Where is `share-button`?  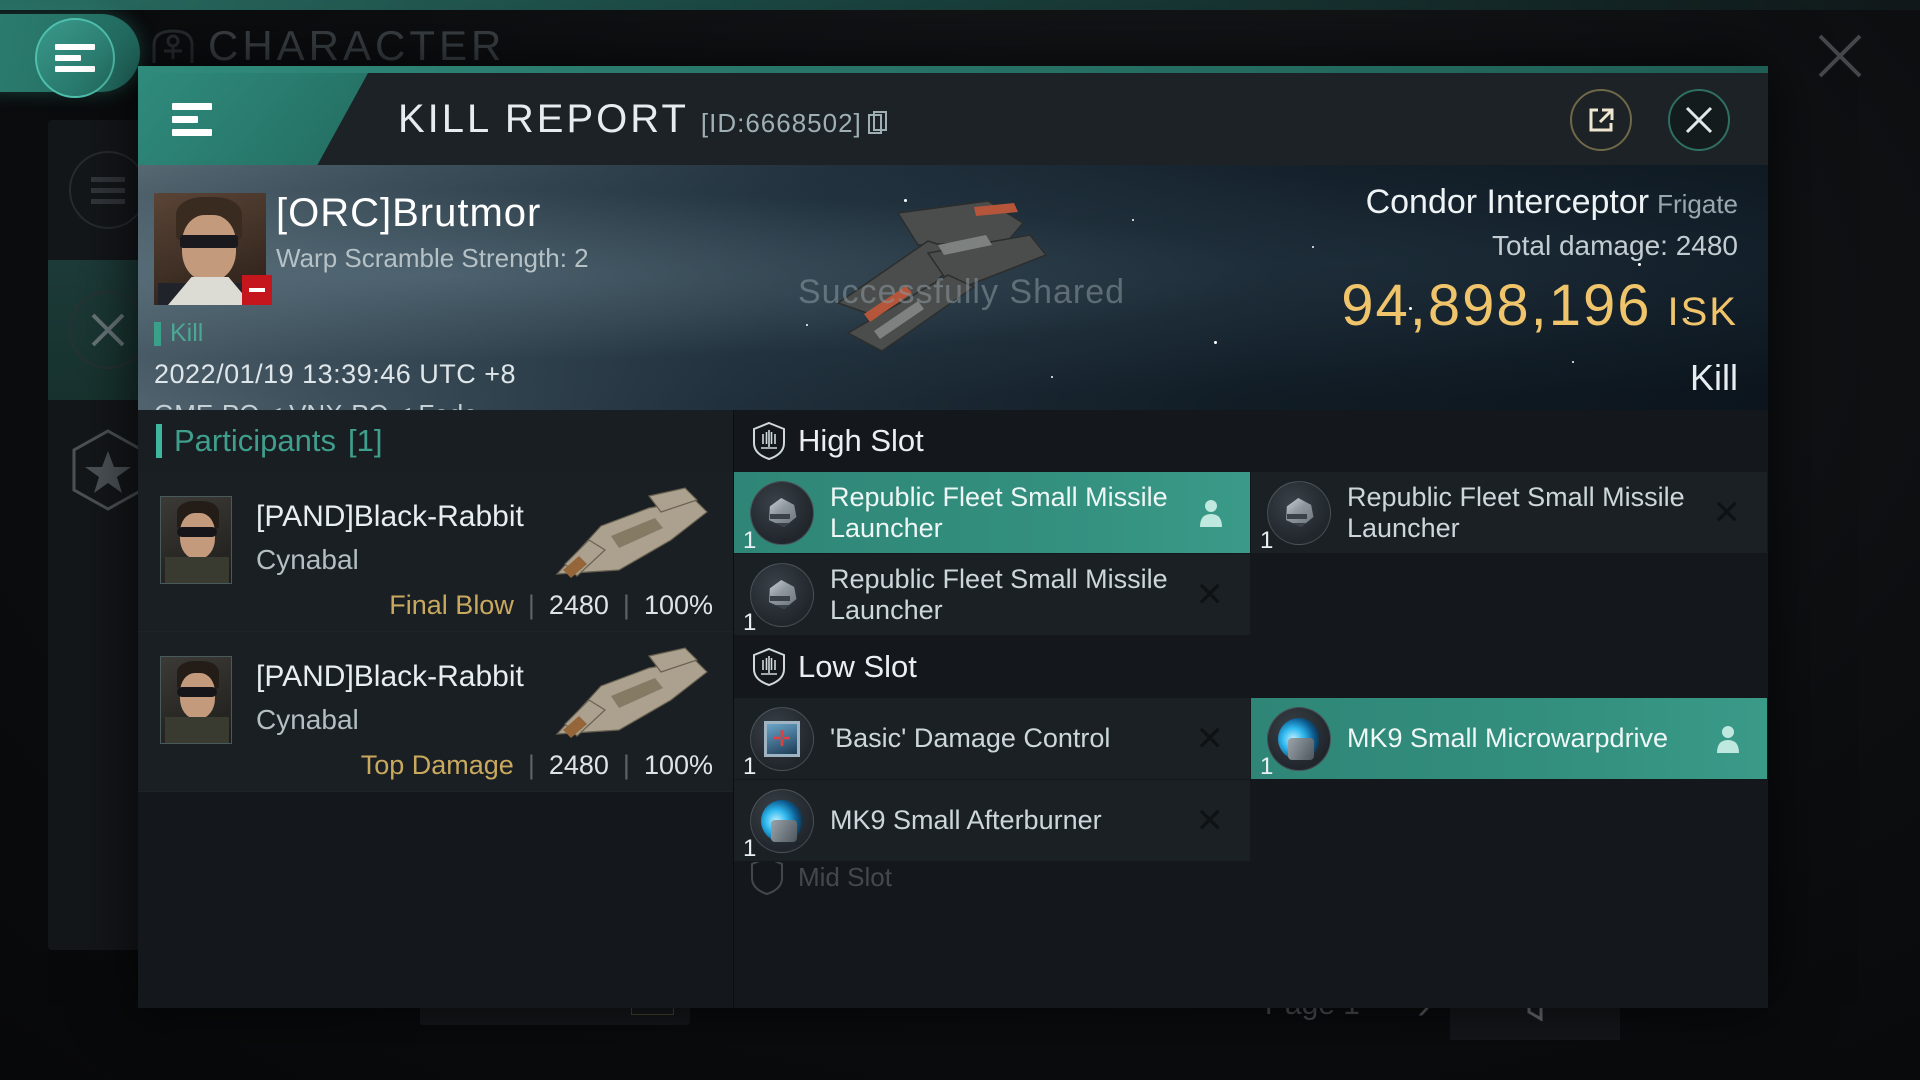 share-button is located at coordinates (1601, 120).